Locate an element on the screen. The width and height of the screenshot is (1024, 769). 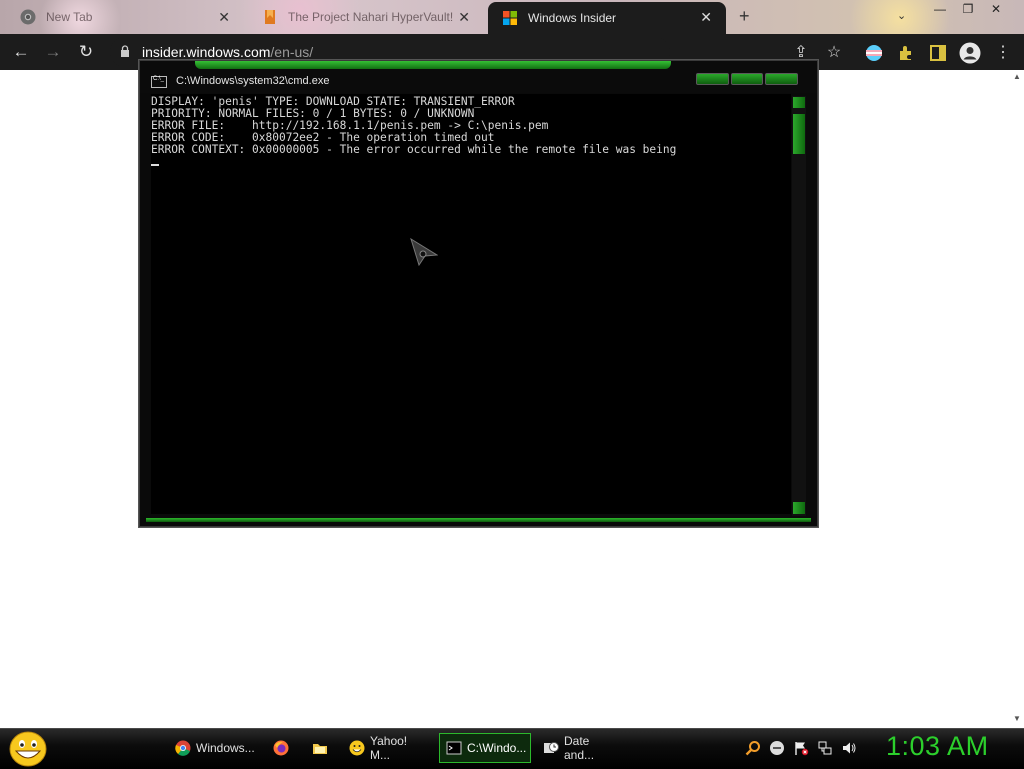
cmd-title-accent is located at coordinates (433, 65).